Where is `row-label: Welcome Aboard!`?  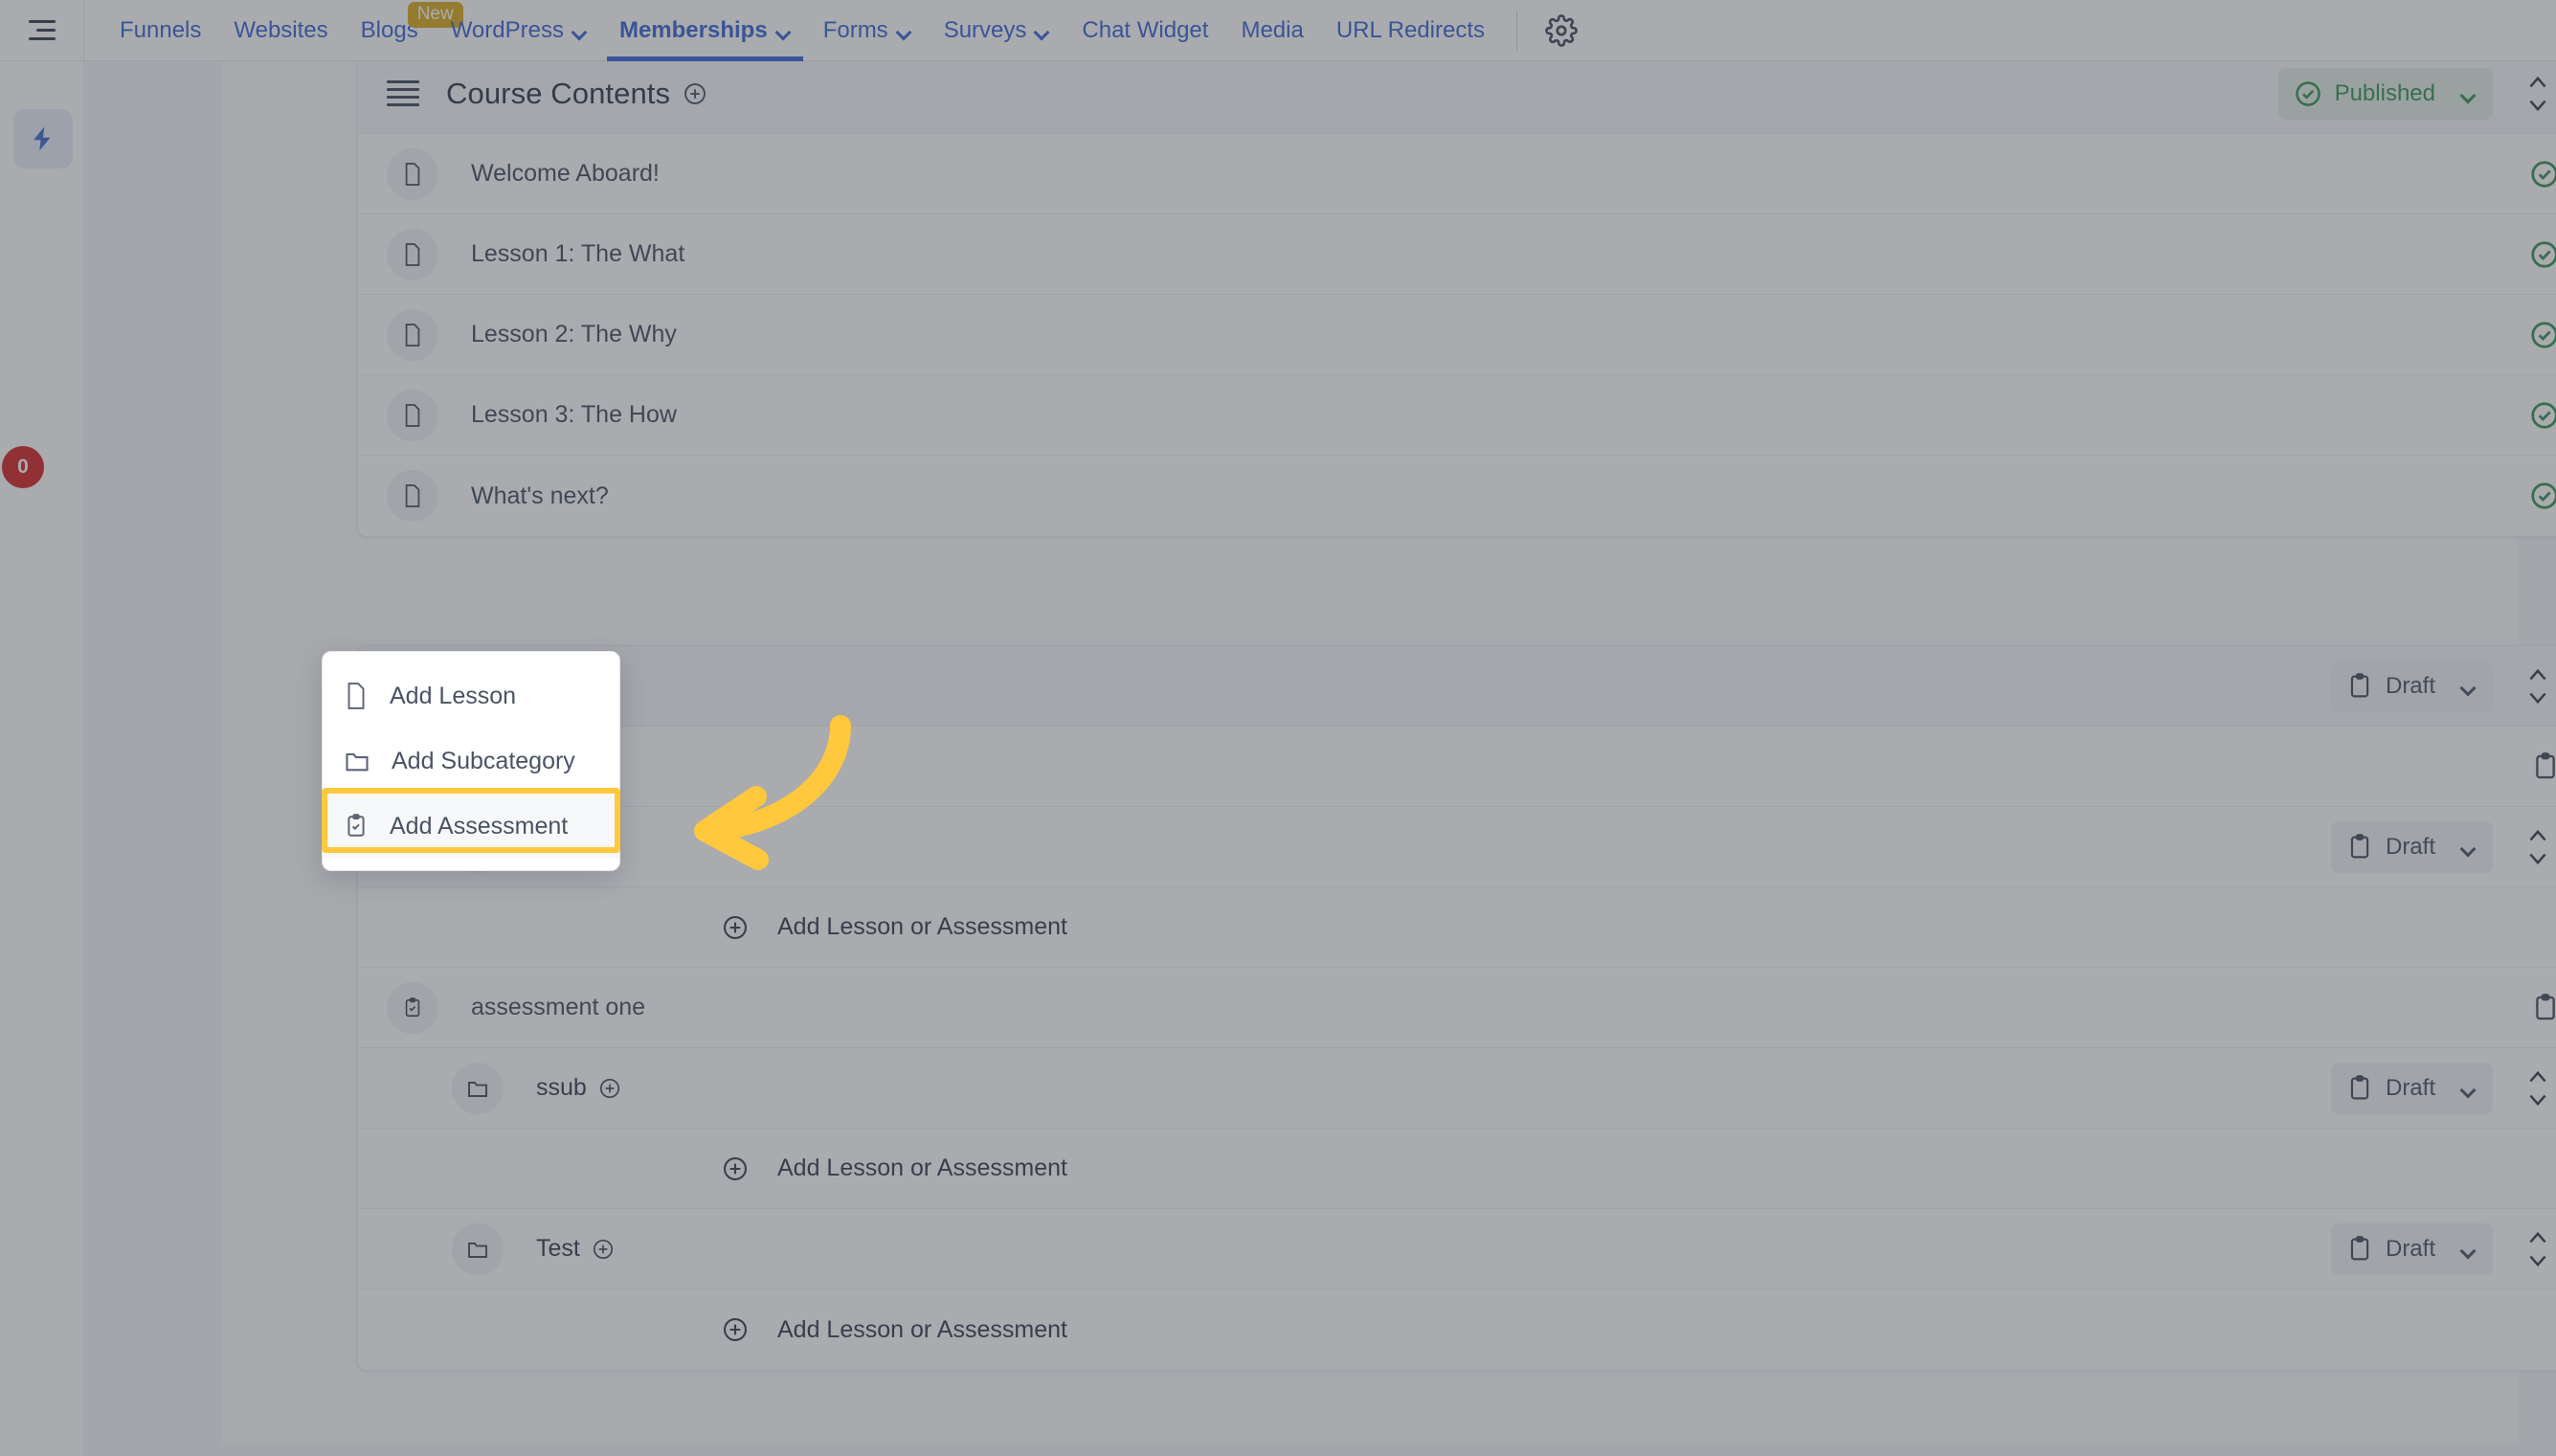
row-label: Welcome Aboard! is located at coordinates (565, 174).